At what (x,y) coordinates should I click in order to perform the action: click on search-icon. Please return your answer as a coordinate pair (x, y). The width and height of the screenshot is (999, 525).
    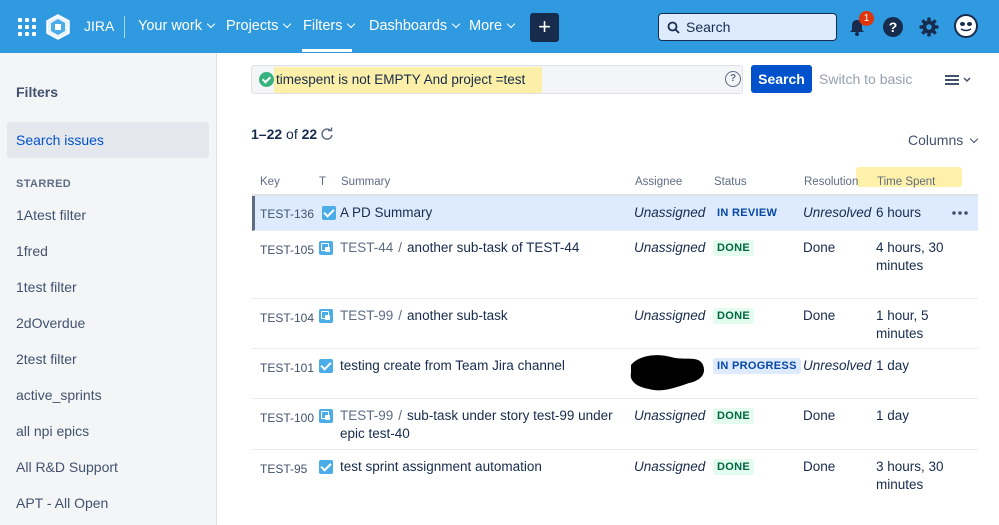
    Looking at the image, I should click on (673, 27).